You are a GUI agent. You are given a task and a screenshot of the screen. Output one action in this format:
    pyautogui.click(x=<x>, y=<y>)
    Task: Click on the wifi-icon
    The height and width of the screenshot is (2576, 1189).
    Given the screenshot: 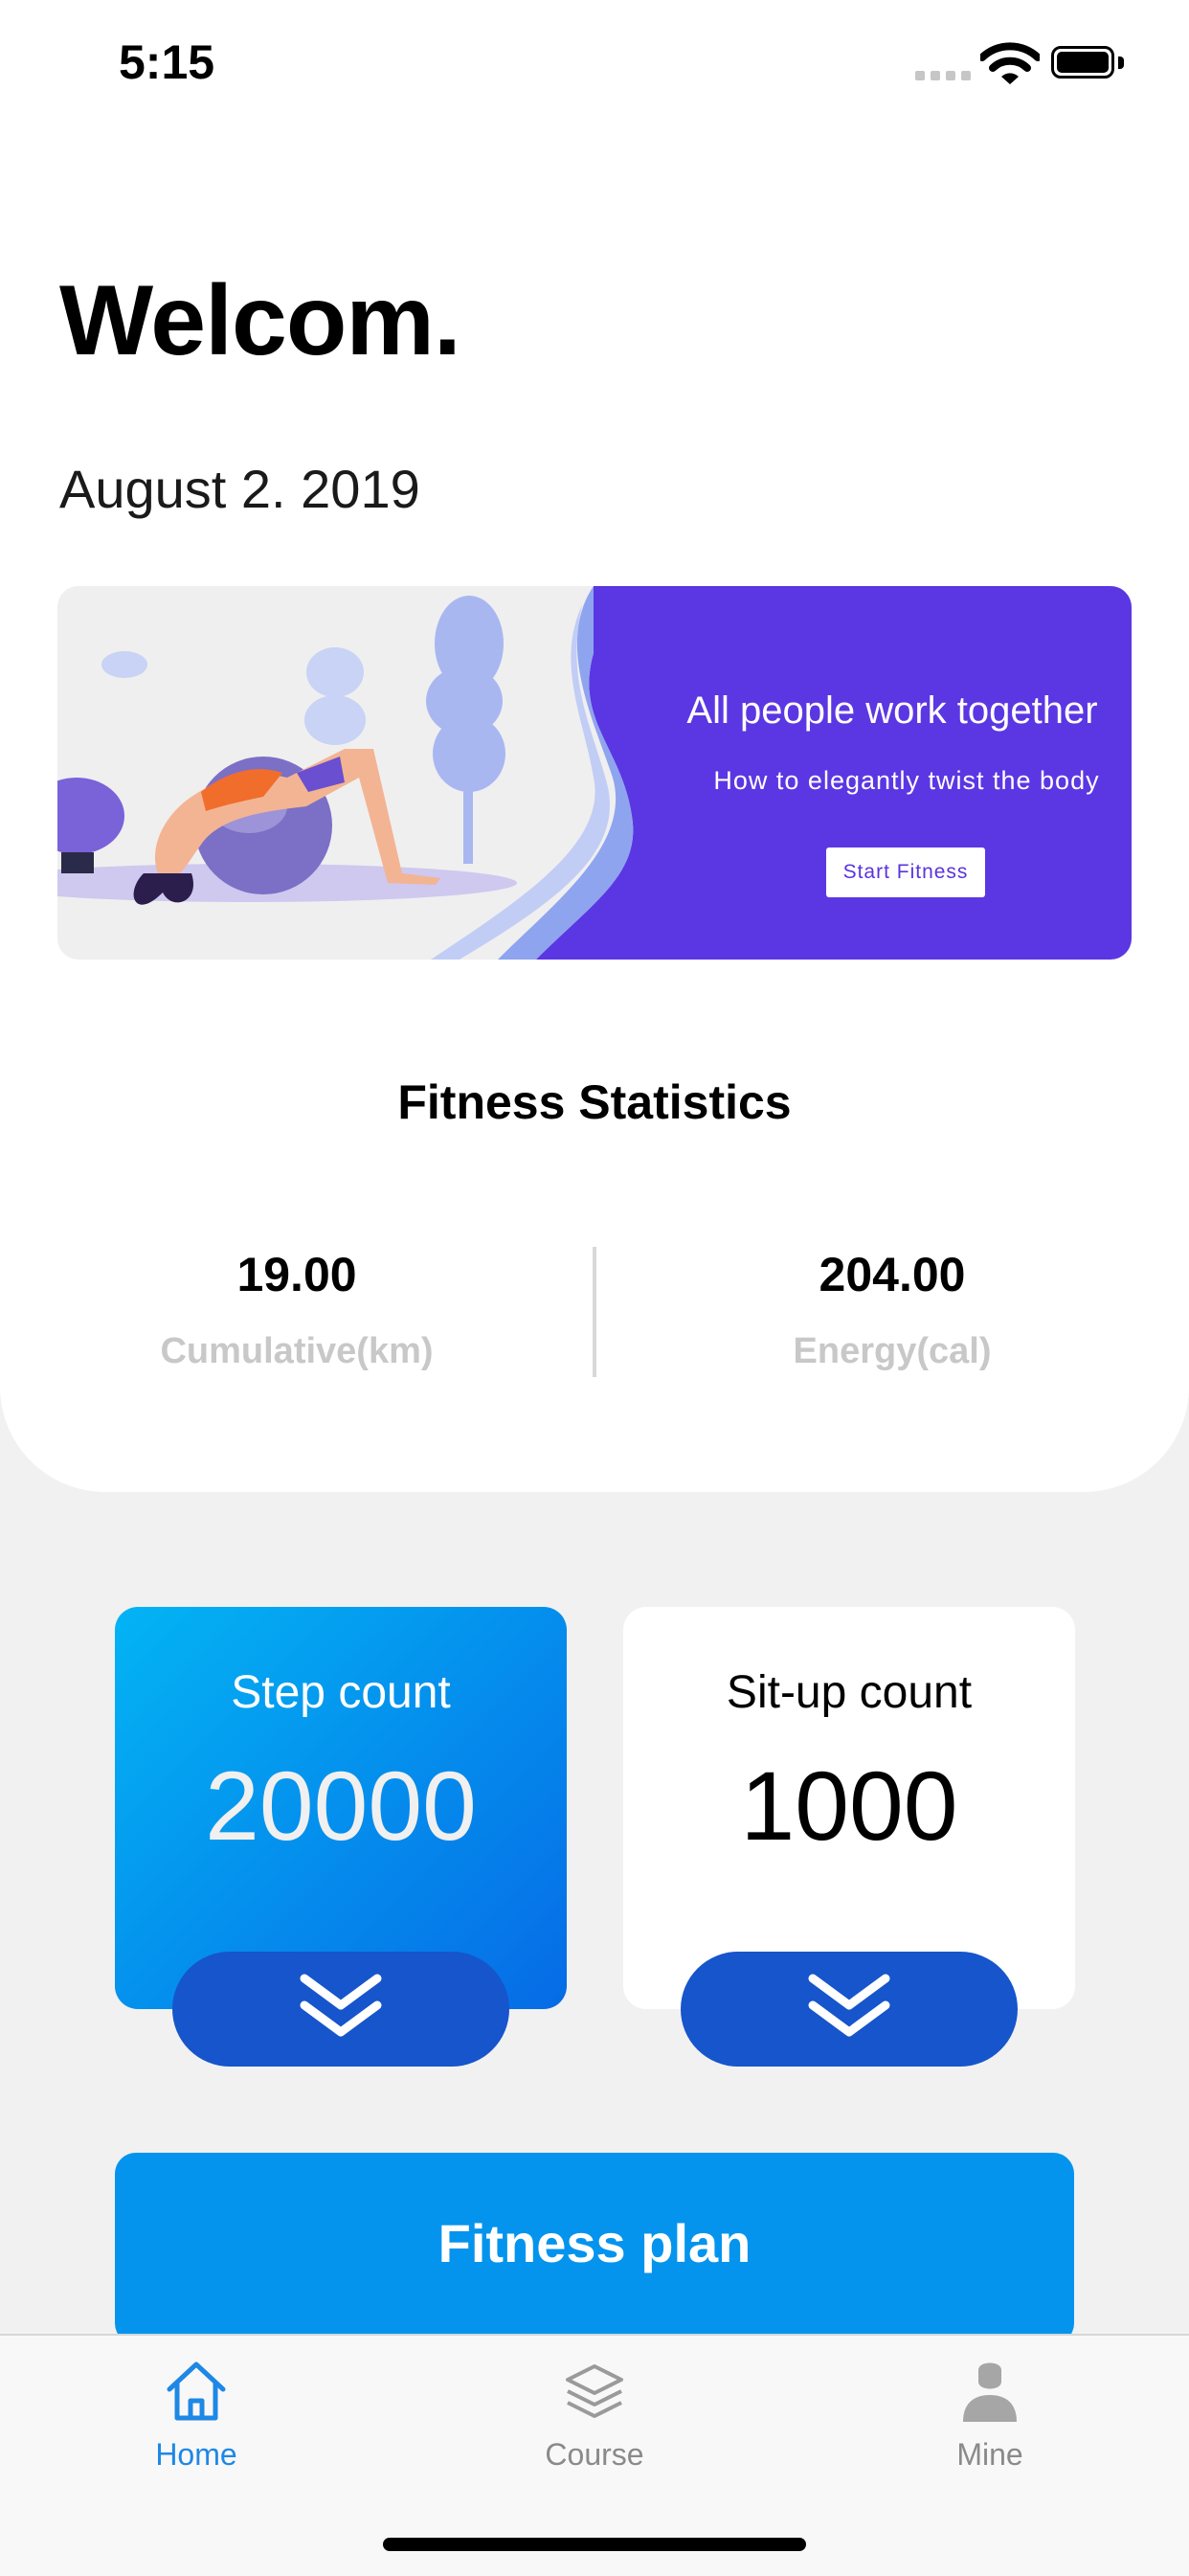 What is the action you would take?
    pyautogui.click(x=1010, y=63)
    